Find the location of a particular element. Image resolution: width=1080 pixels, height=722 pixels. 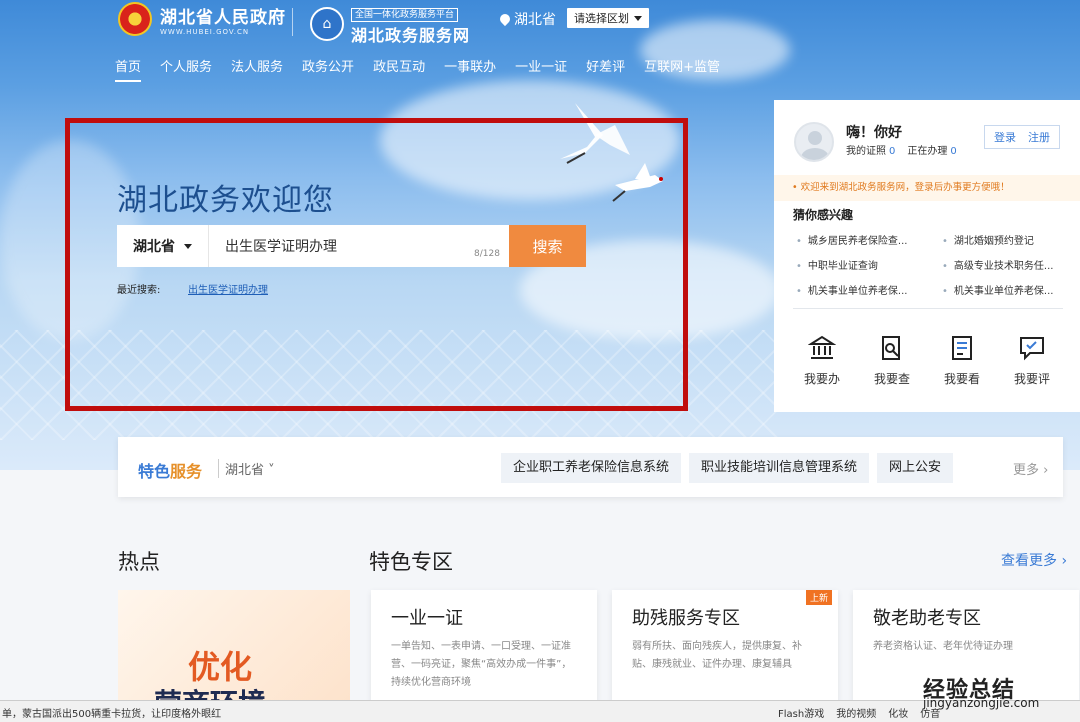

nav-item-personal: 个人服务 is located at coordinates (186, 69).